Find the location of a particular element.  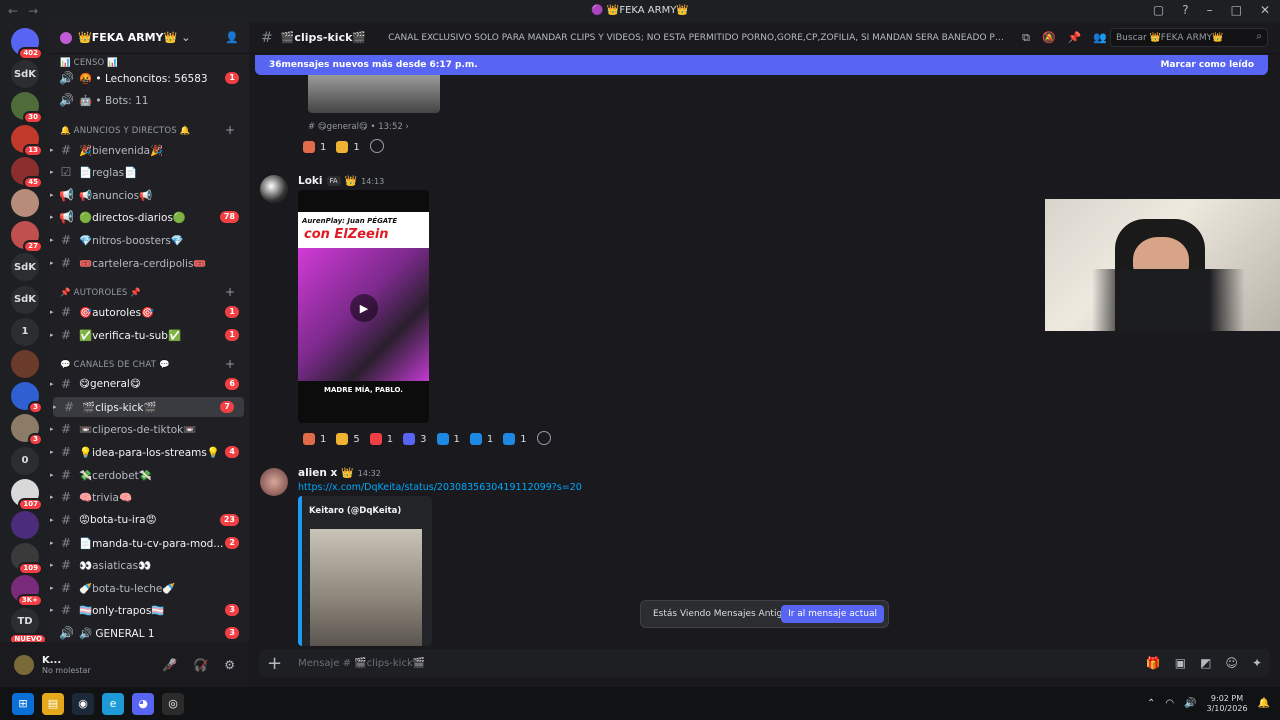

message-username: Loki is located at coordinates (310, 181).